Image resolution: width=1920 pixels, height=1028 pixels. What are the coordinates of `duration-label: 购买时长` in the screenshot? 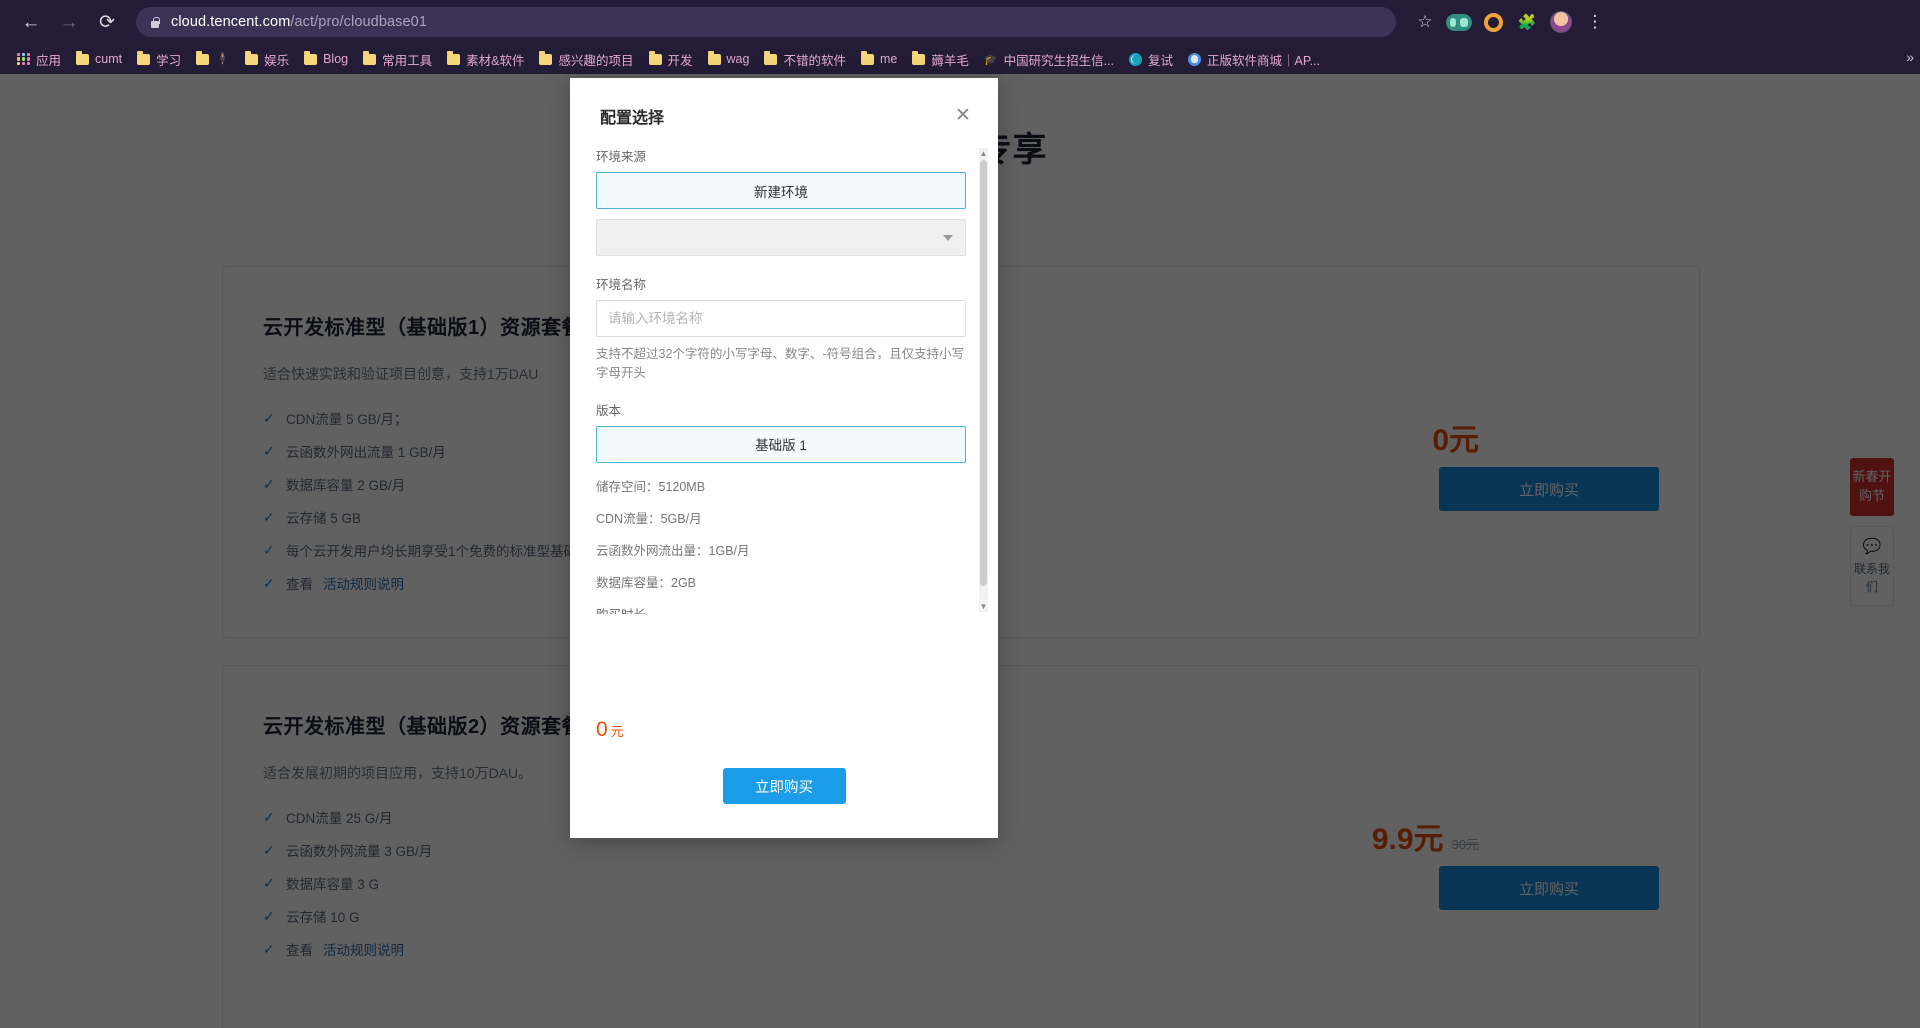 It's located at (781, 609).